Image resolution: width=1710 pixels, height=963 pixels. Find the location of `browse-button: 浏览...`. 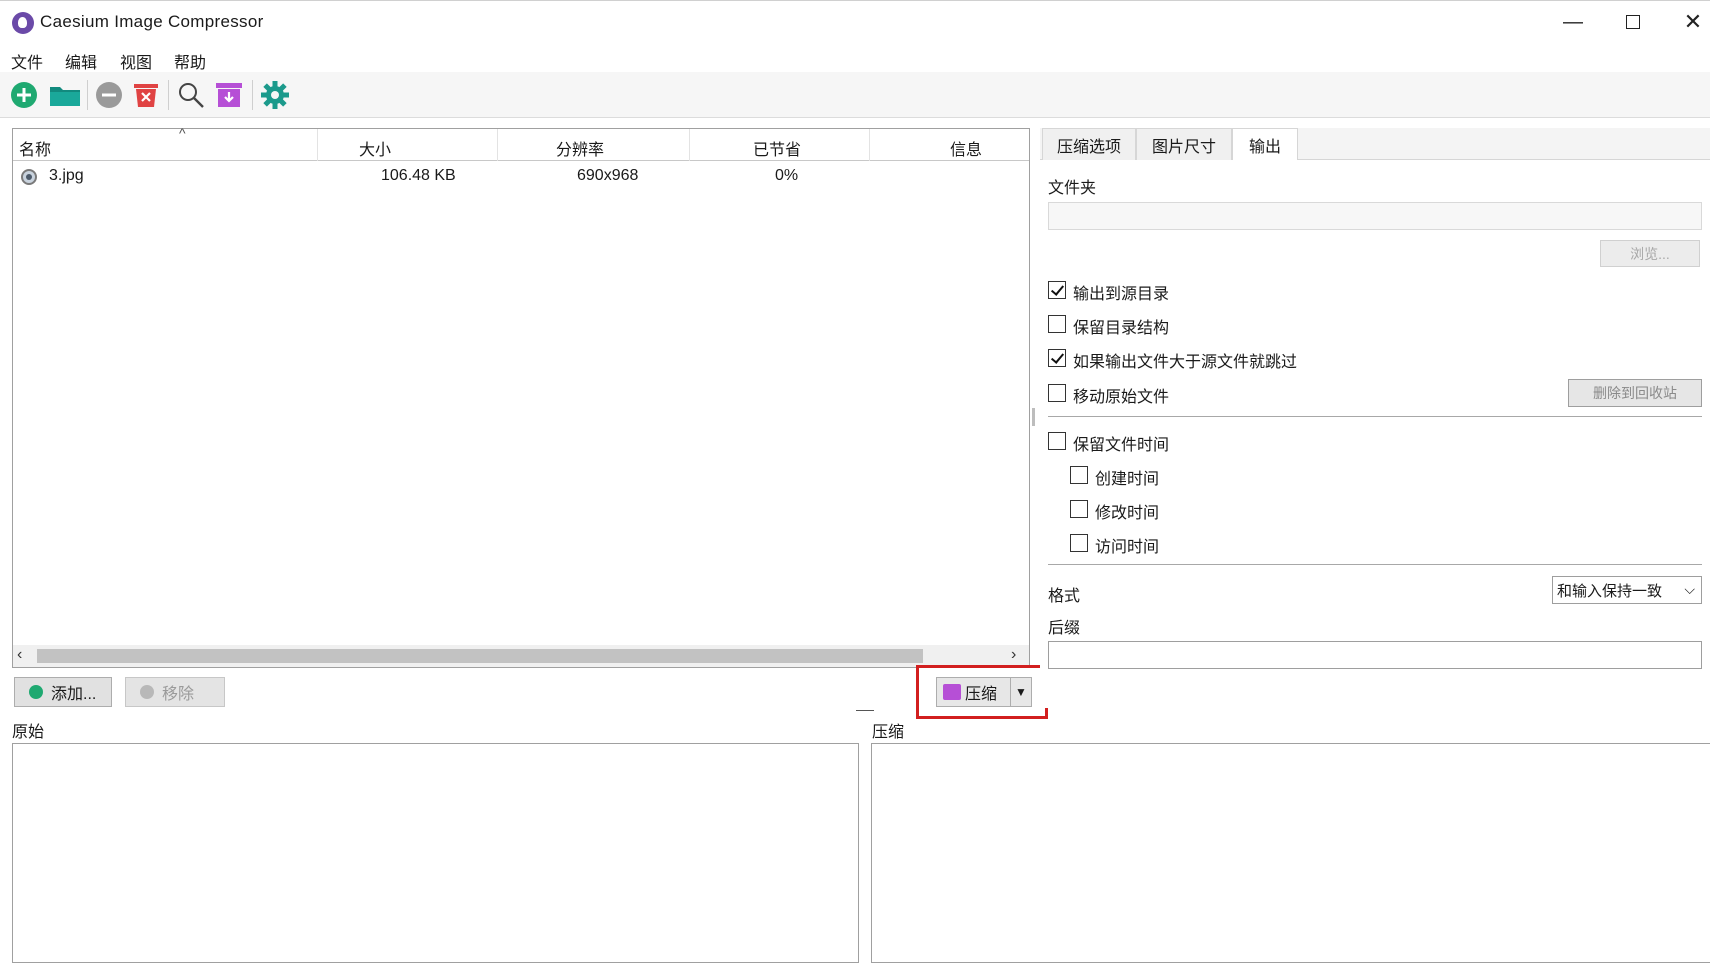

browse-button: 浏览... is located at coordinates (1650, 253).